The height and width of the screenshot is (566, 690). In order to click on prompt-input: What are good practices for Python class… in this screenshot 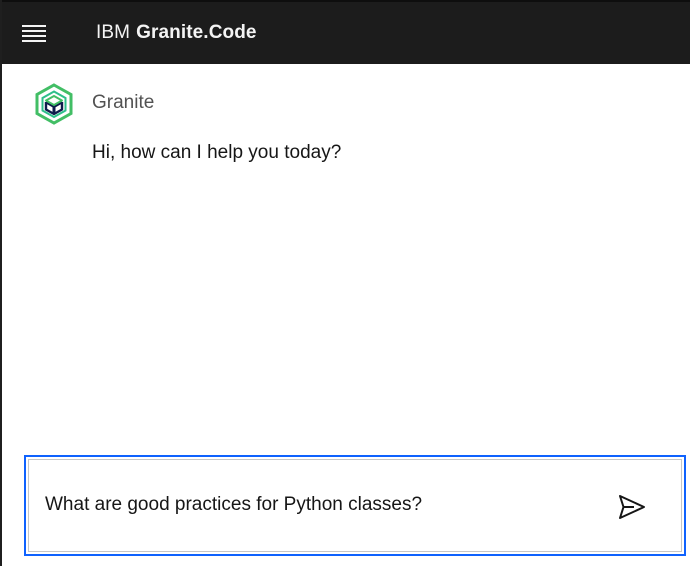, I will do `click(325, 505)`.